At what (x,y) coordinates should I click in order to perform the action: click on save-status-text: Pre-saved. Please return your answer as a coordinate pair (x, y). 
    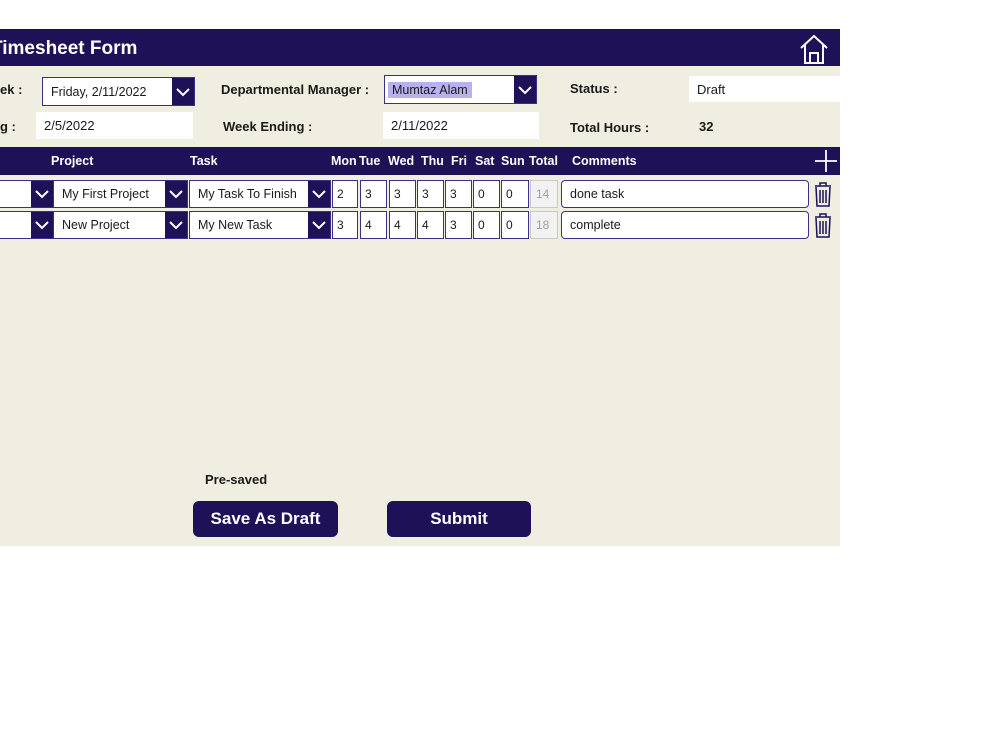
    Looking at the image, I should click on (236, 479).